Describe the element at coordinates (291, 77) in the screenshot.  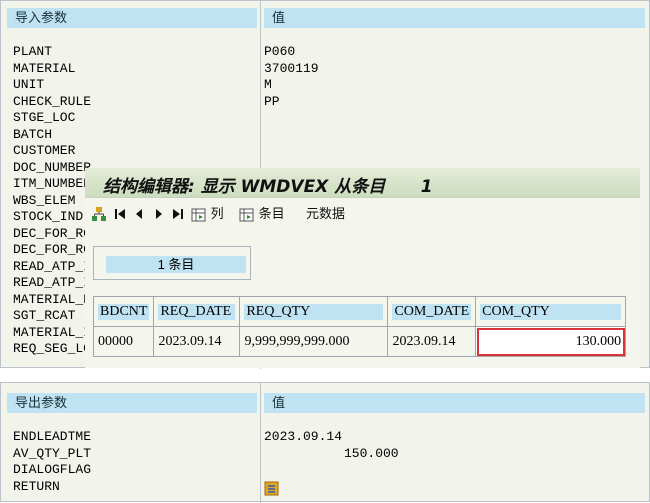
I see `import-param-values: P060 3700119 M PP` at that location.